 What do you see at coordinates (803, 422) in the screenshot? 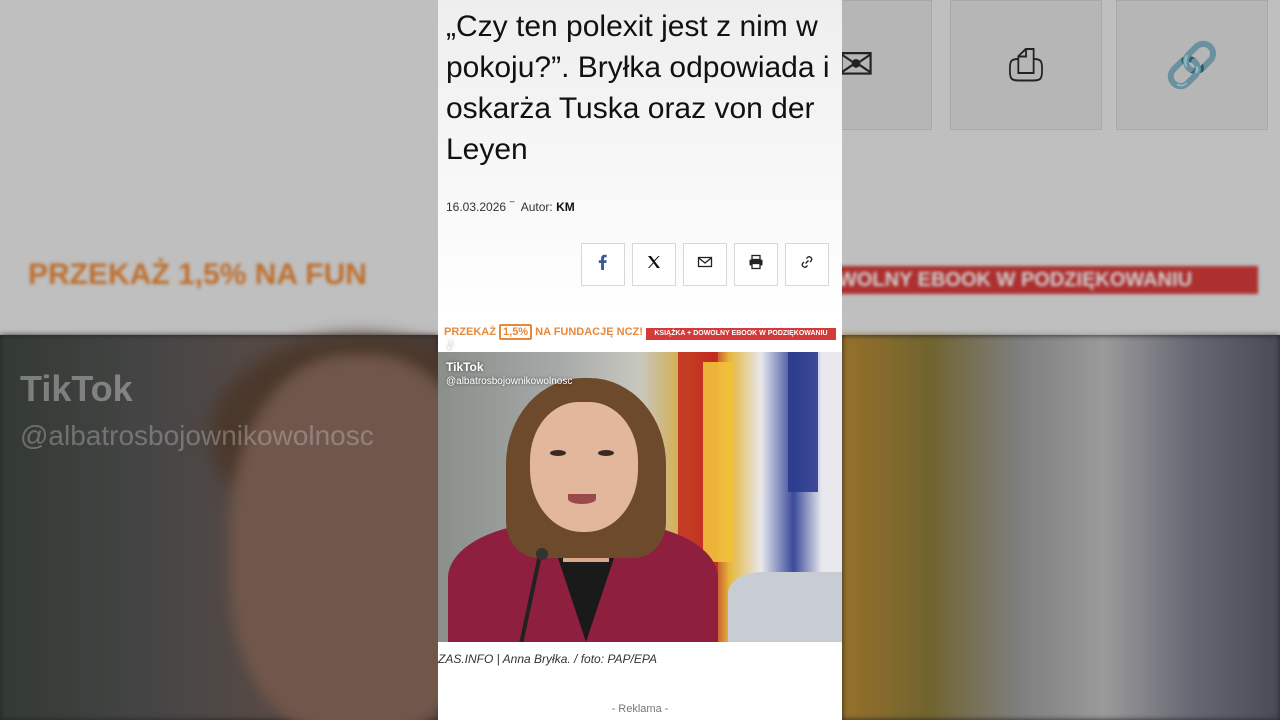
I see `photo-flag-blue` at bounding box center [803, 422].